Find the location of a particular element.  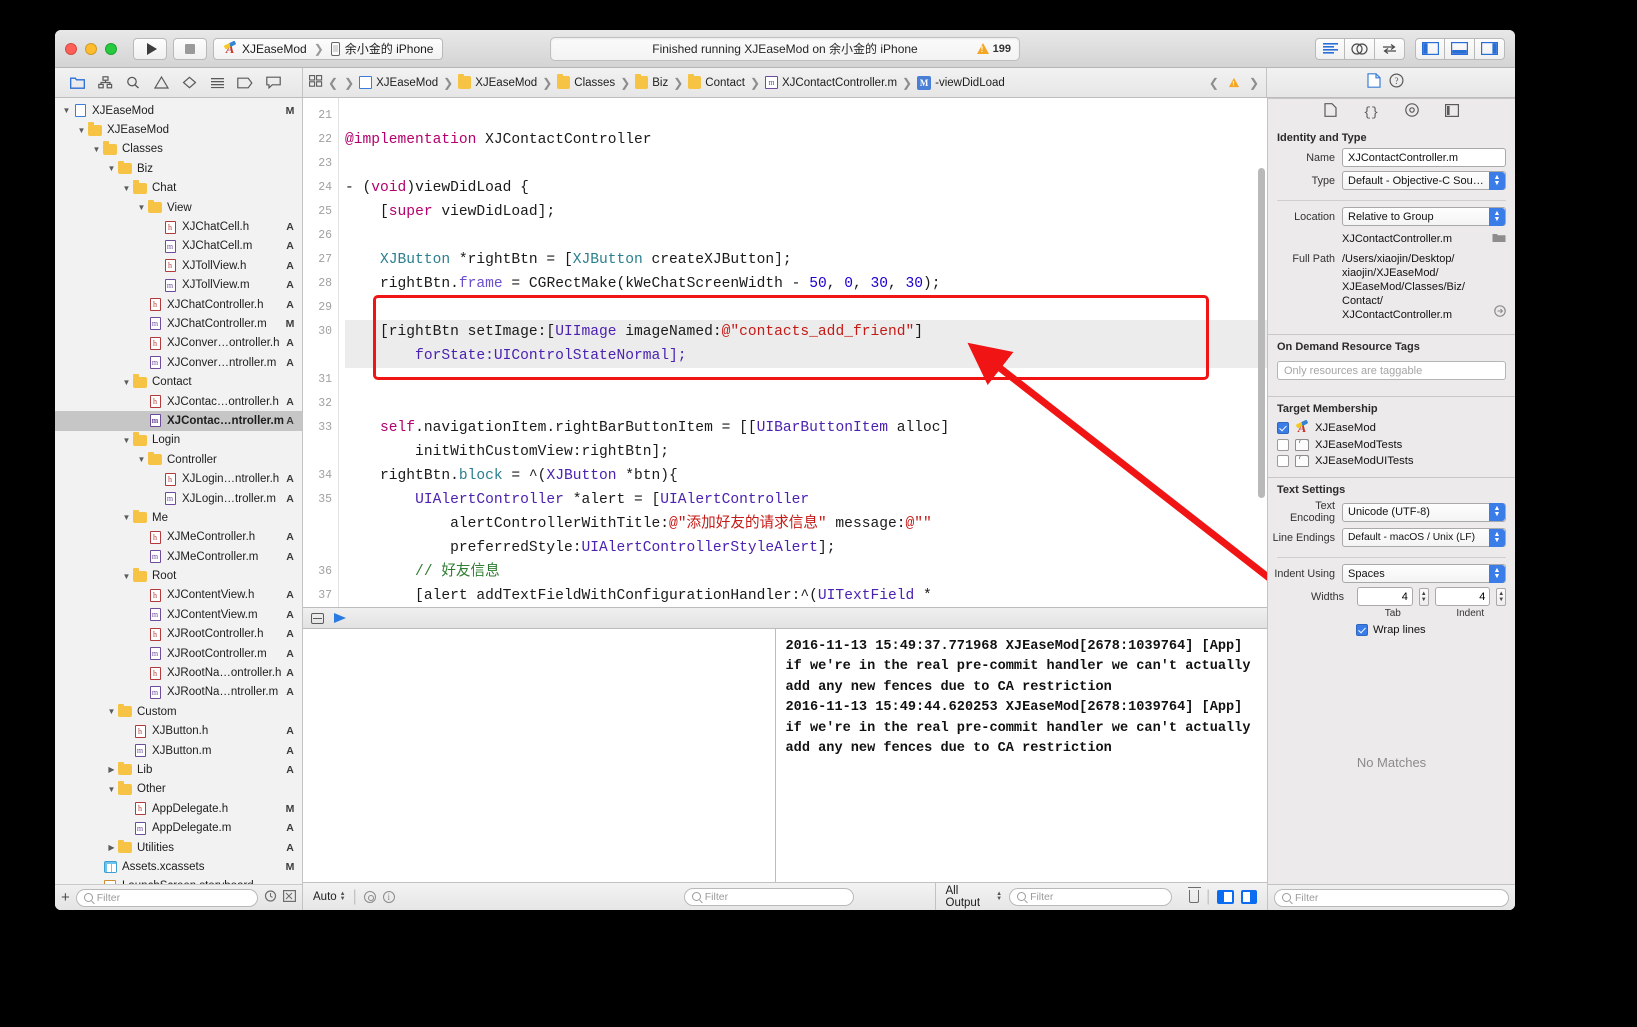

navigator-row: XJButton.m A is located at coordinates (178, 750).